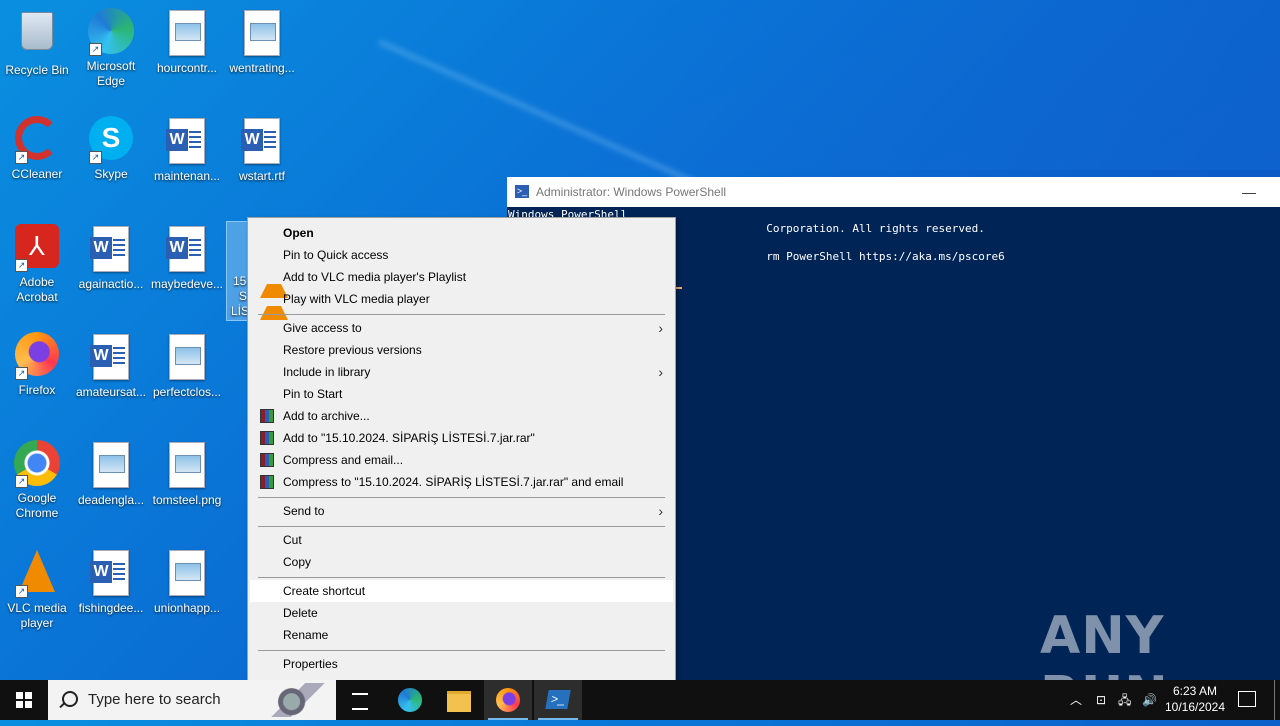  What do you see at coordinates (1151, 700) in the screenshot?
I see `volume-icon: 🔊` at bounding box center [1151, 700].